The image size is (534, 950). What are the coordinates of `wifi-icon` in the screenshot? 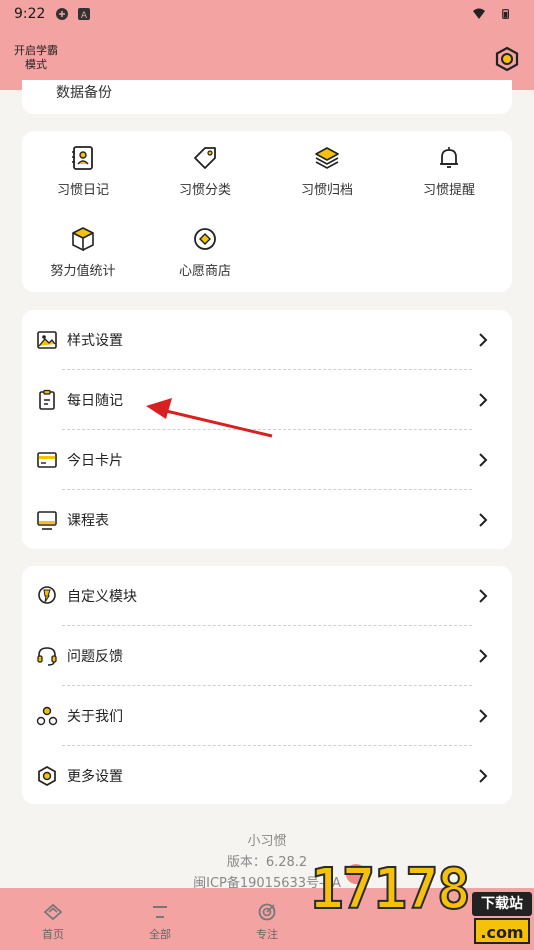 It's located at (479, 13).